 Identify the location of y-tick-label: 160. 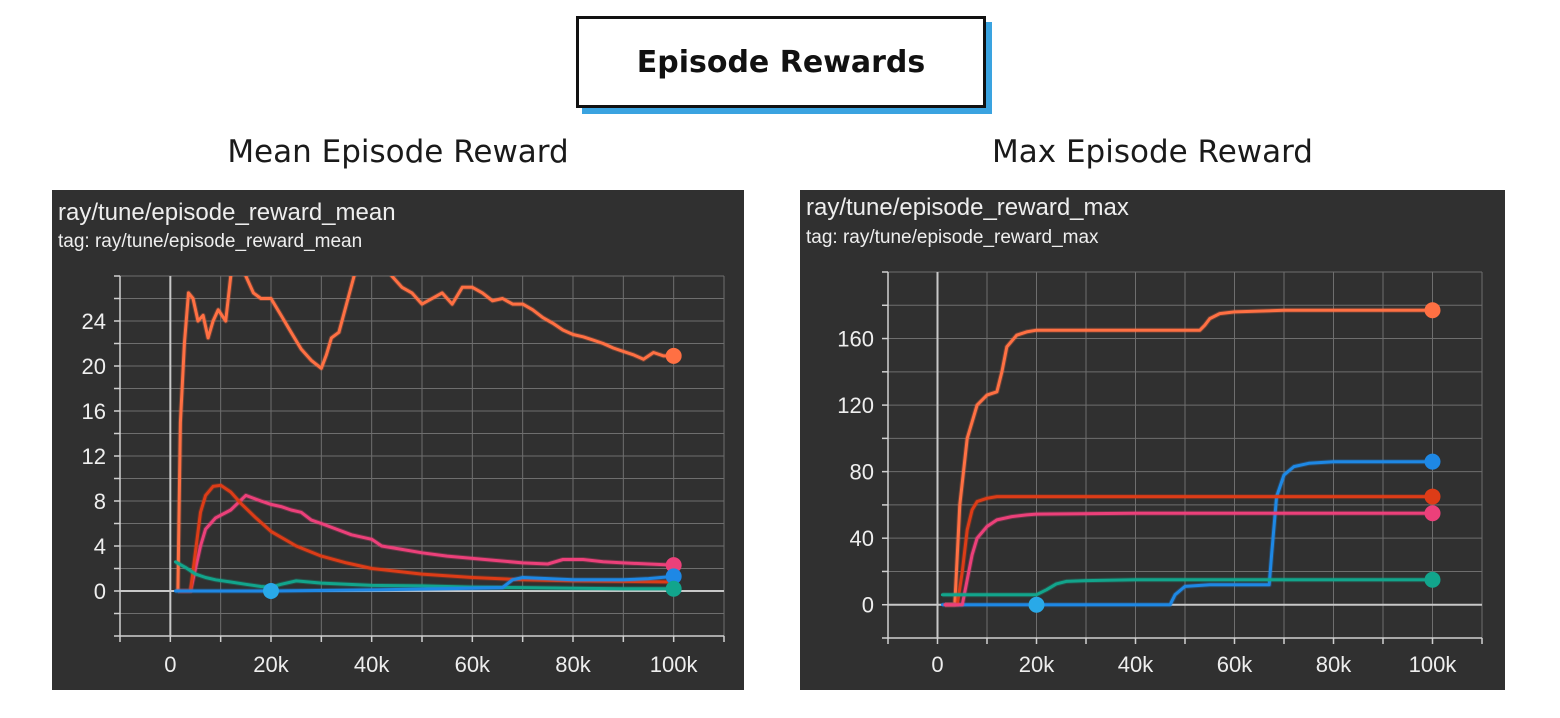
(855, 339).